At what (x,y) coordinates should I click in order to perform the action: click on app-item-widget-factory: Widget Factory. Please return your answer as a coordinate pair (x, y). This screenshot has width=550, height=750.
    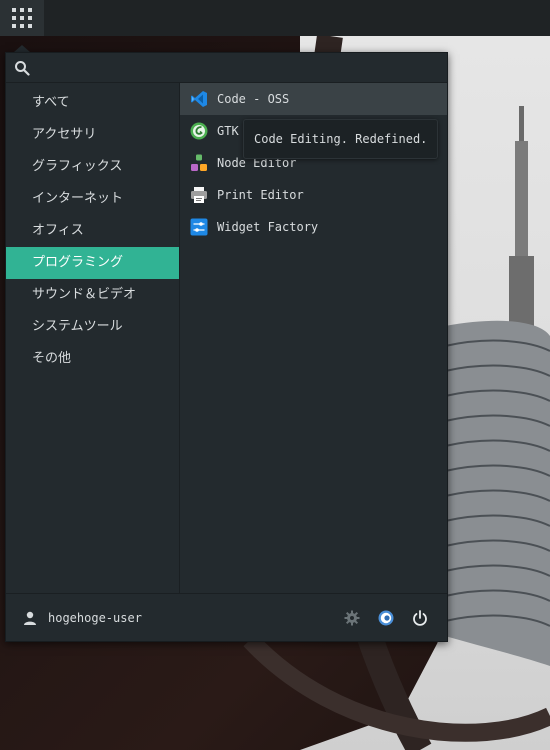
    Looking at the image, I should click on (313, 227).